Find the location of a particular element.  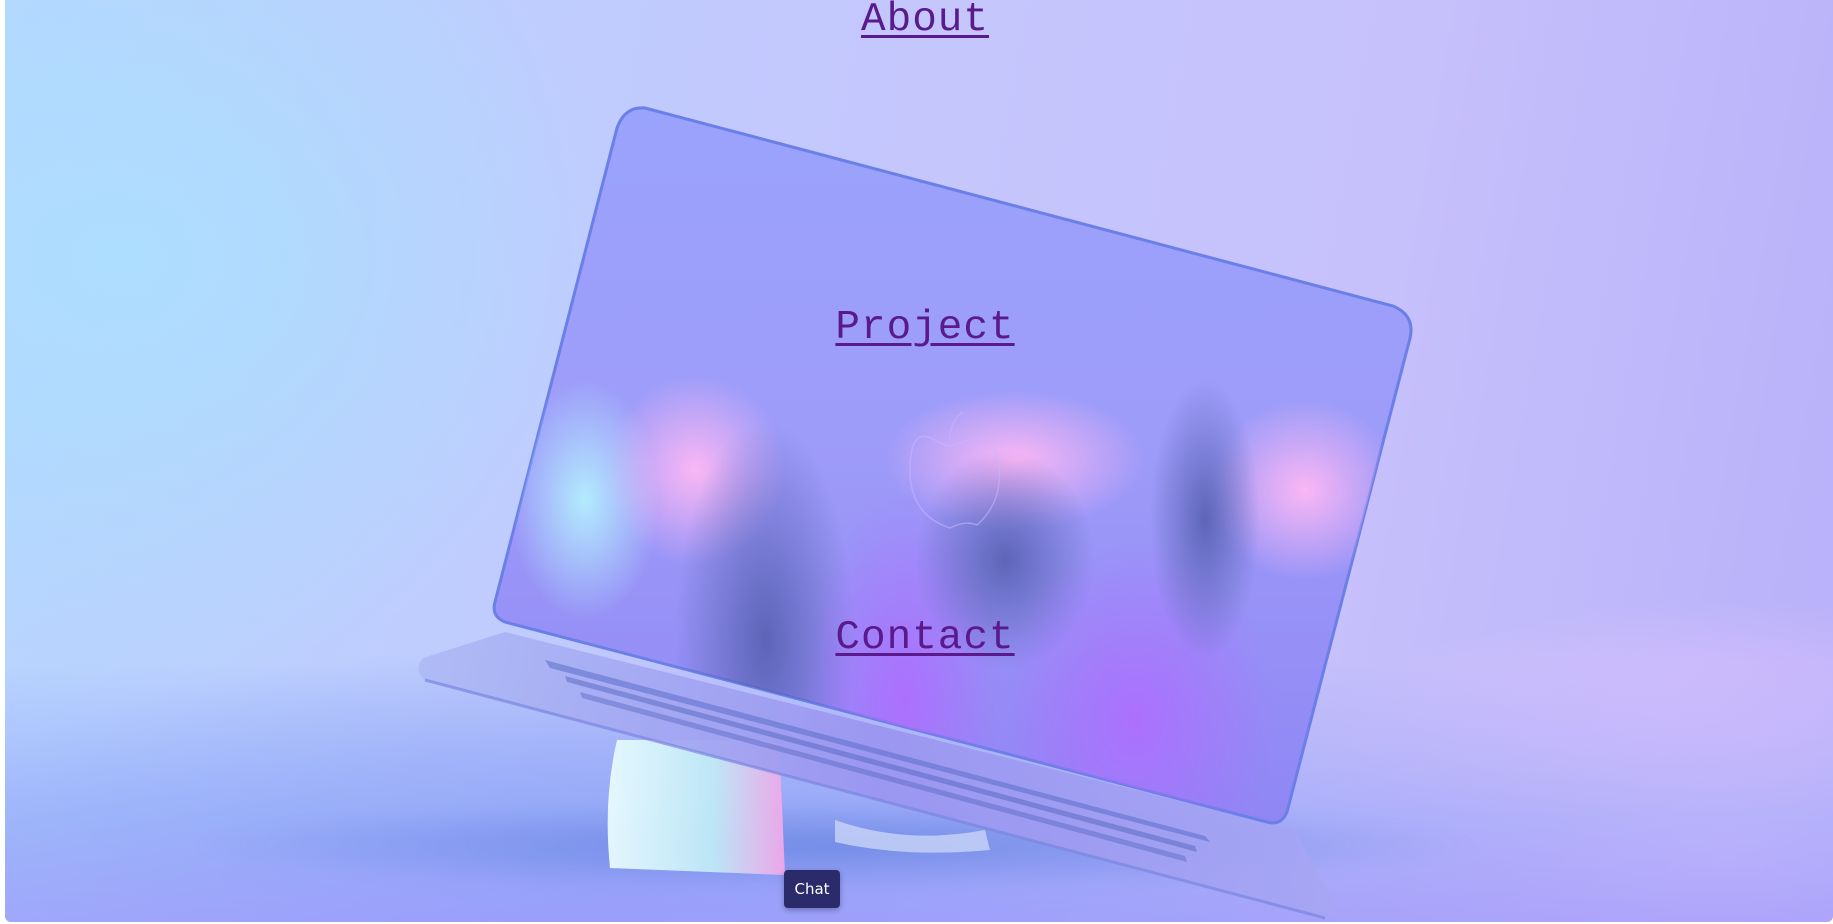

chat-button: Chat is located at coordinates (812, 889).